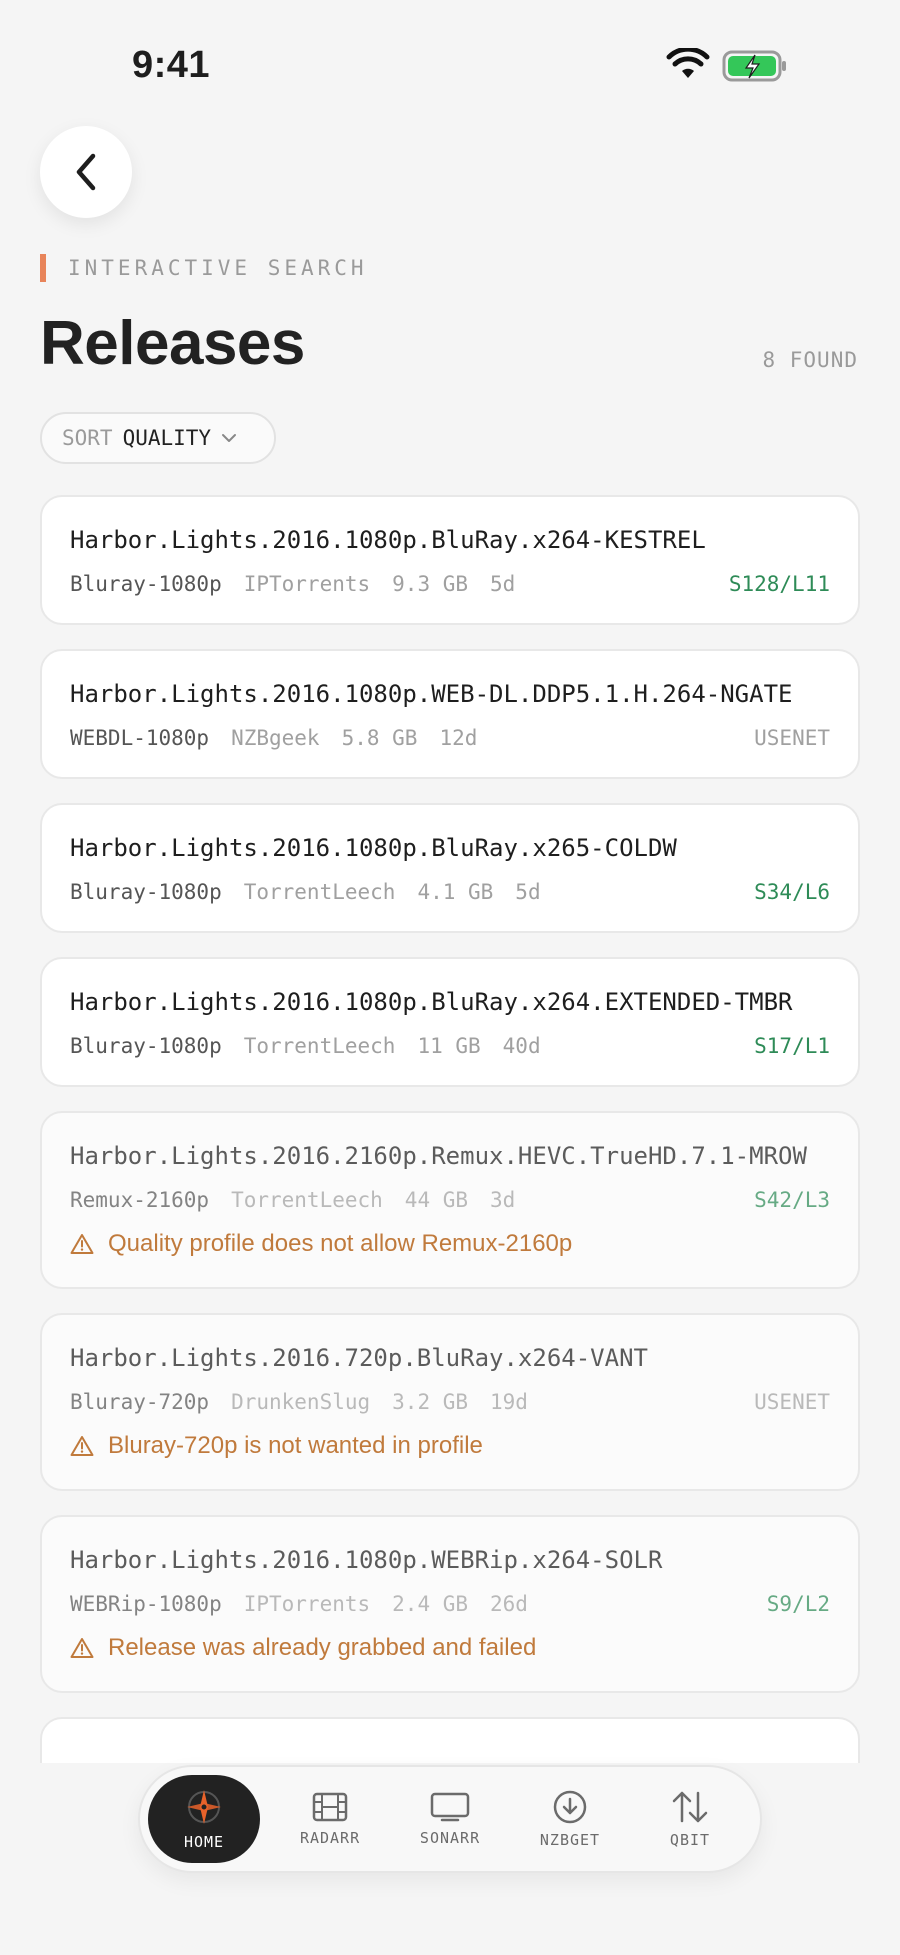 This screenshot has height=1955, width=900. I want to click on tab-label: QBIT, so click(690, 1840).